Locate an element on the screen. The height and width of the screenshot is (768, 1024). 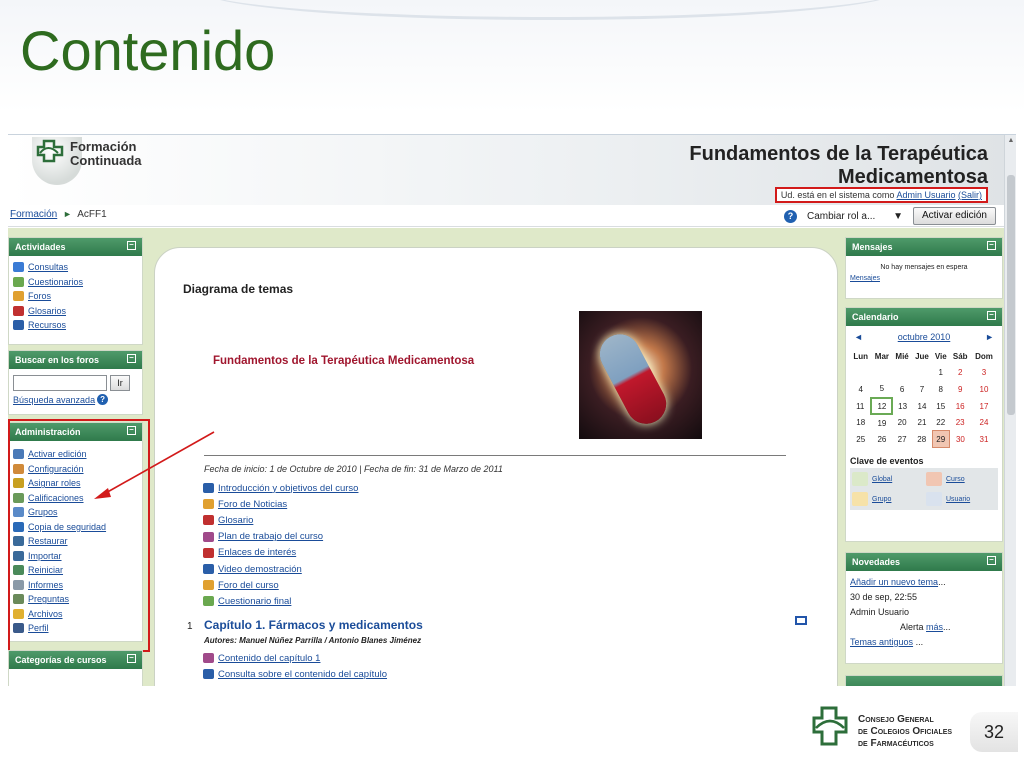
calendar-day: 26 is located at coordinates (881, 439).